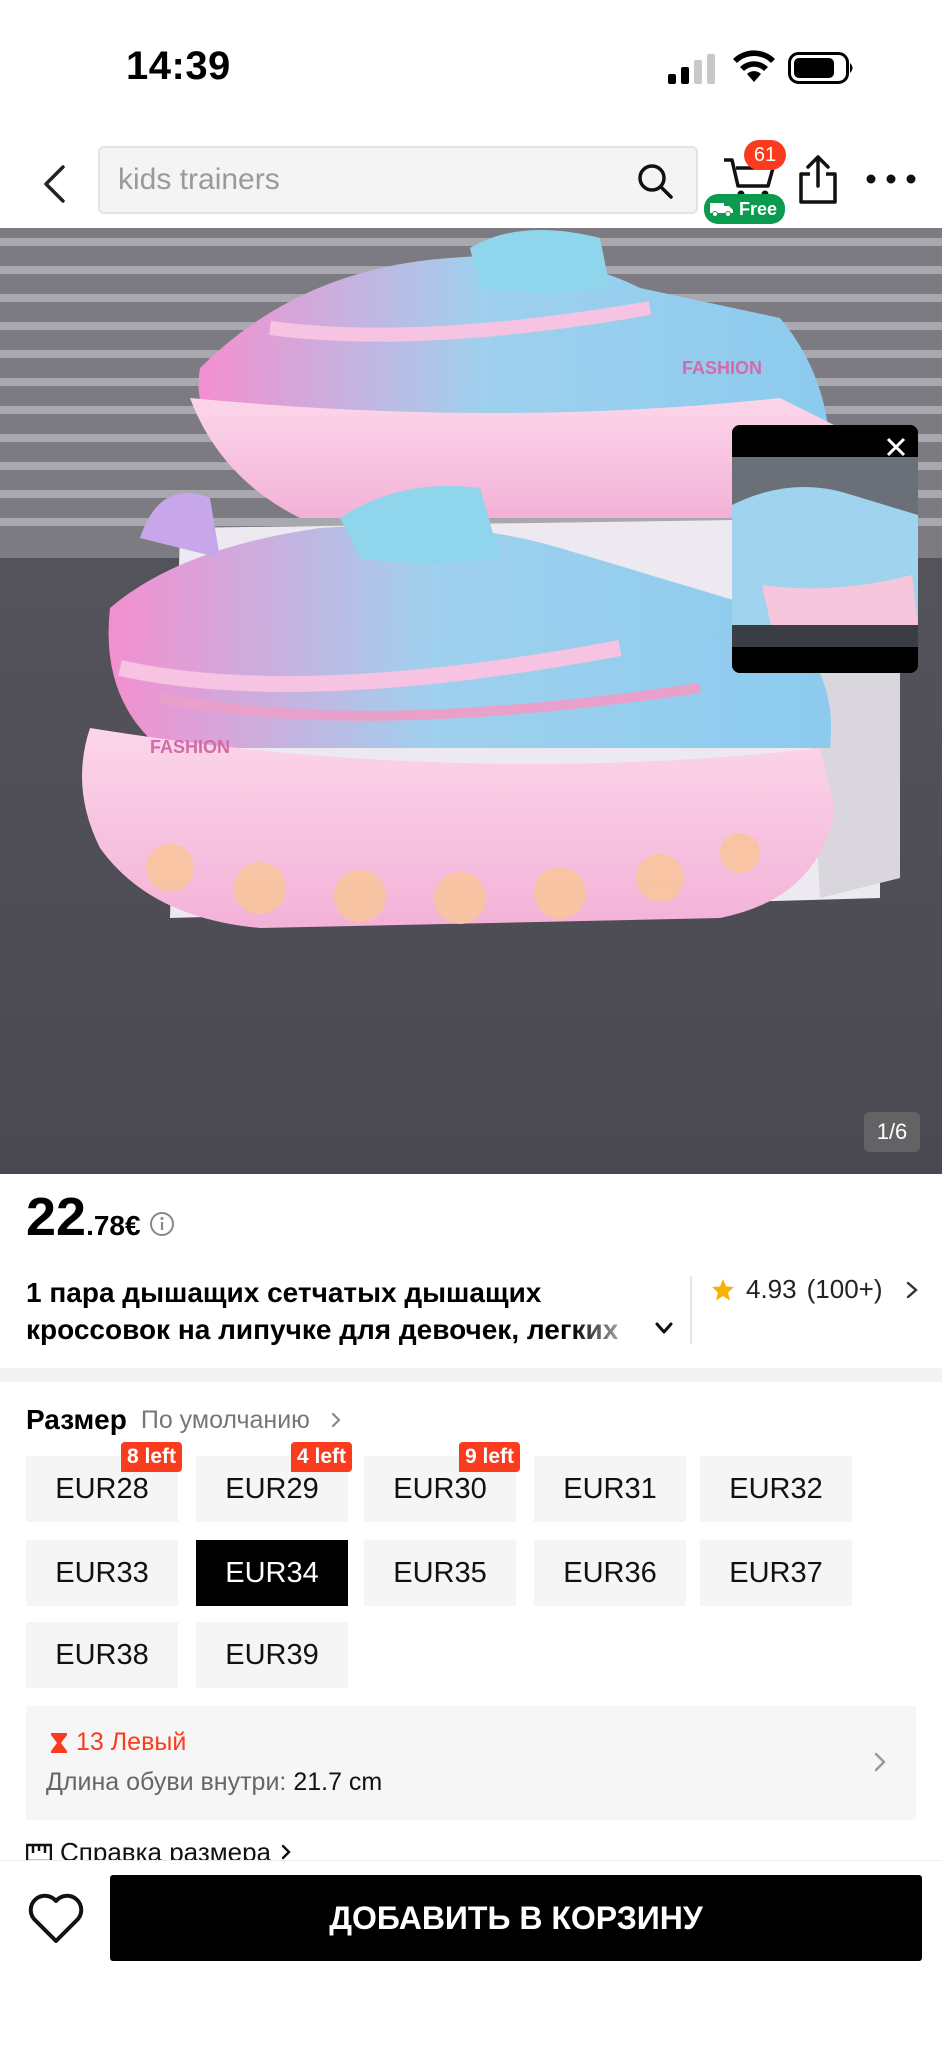 This screenshot has height=2046, width=942. I want to click on back-button, so click(54, 184).